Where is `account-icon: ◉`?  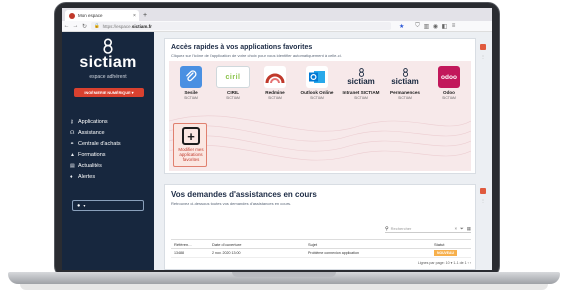 account-icon: ◉ is located at coordinates (435, 26).